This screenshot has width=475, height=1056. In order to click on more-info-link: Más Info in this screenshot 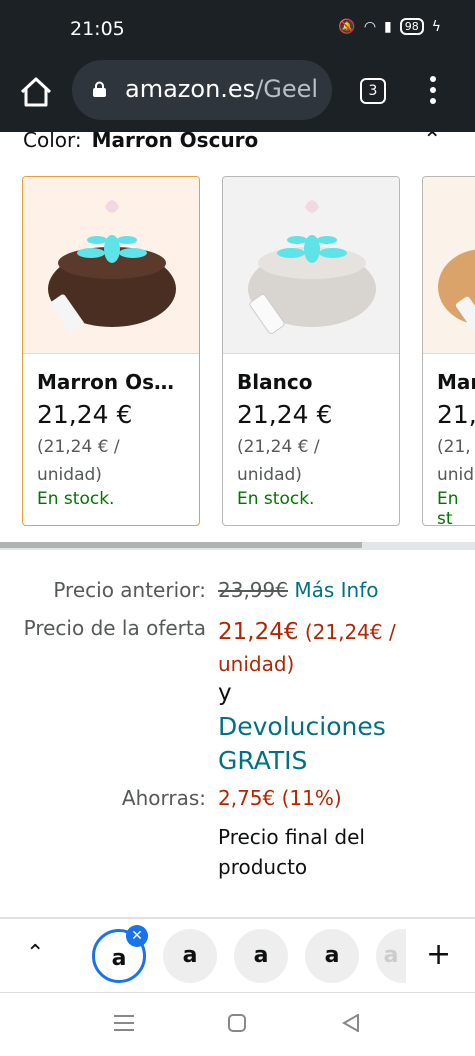, I will do `click(336, 590)`.